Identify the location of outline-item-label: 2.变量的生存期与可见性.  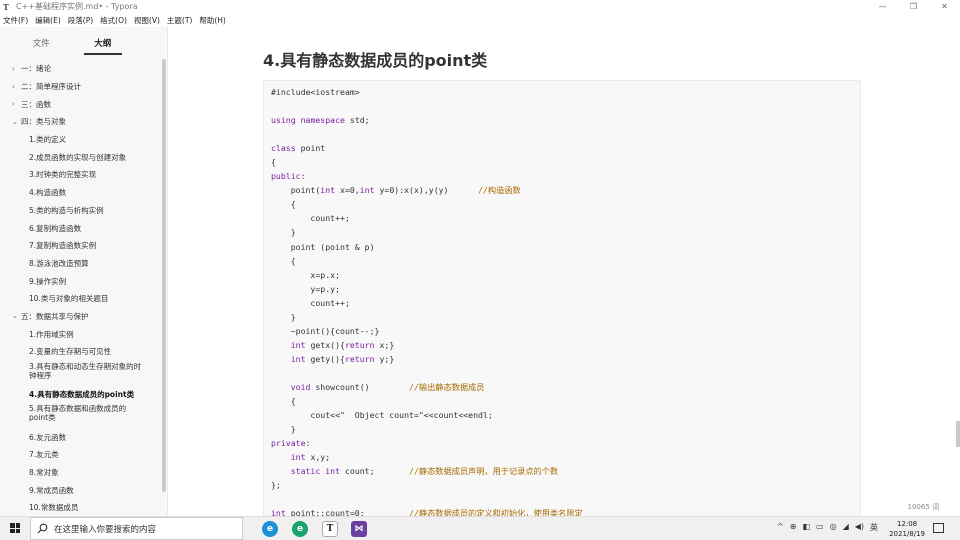
(70, 352).